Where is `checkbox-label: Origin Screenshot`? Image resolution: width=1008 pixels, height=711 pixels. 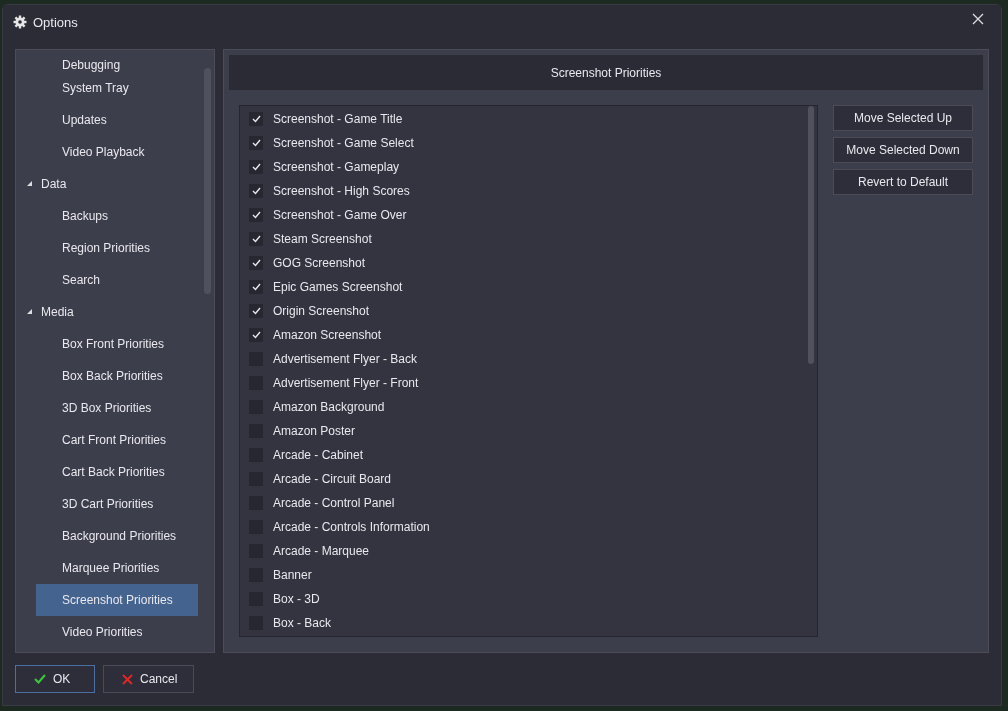 checkbox-label: Origin Screenshot is located at coordinates (321, 311).